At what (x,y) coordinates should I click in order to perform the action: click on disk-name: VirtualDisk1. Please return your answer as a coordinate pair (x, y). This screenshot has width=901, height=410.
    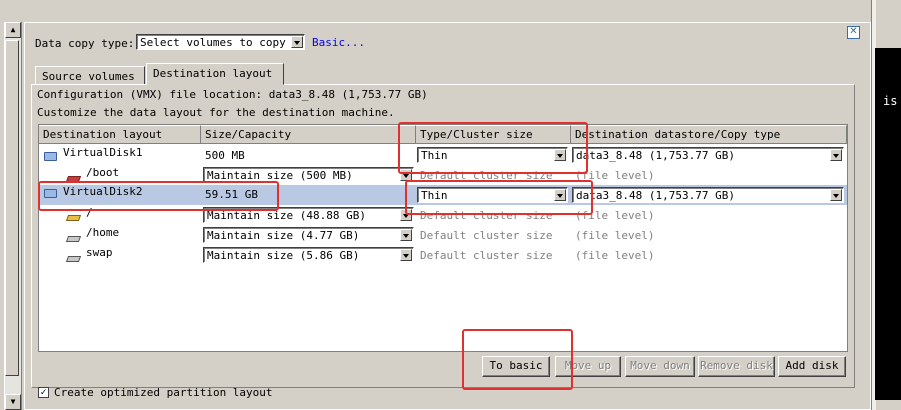
    Looking at the image, I should click on (103, 152).